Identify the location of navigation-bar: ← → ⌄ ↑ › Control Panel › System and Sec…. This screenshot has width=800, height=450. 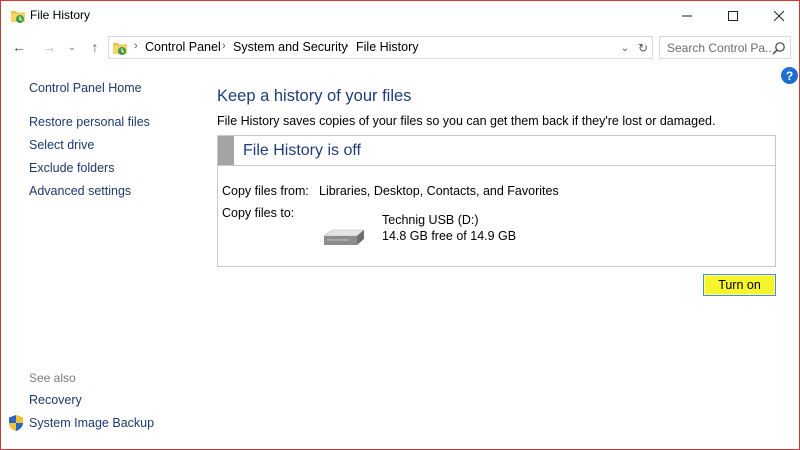
(400, 47).